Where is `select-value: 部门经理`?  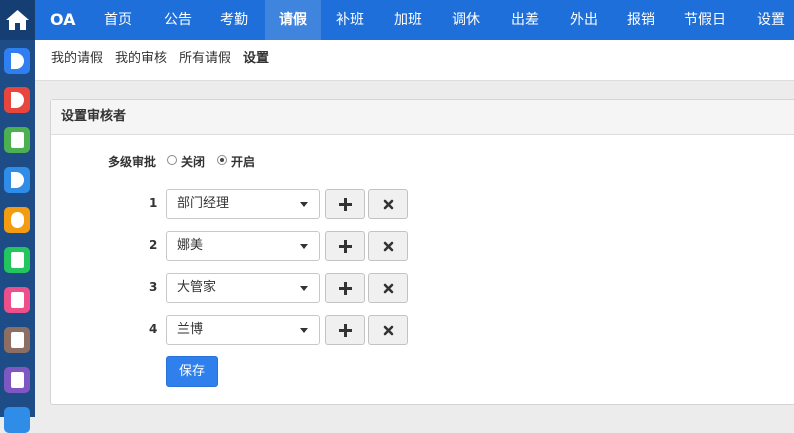
select-value: 部门经理 is located at coordinates (203, 203).